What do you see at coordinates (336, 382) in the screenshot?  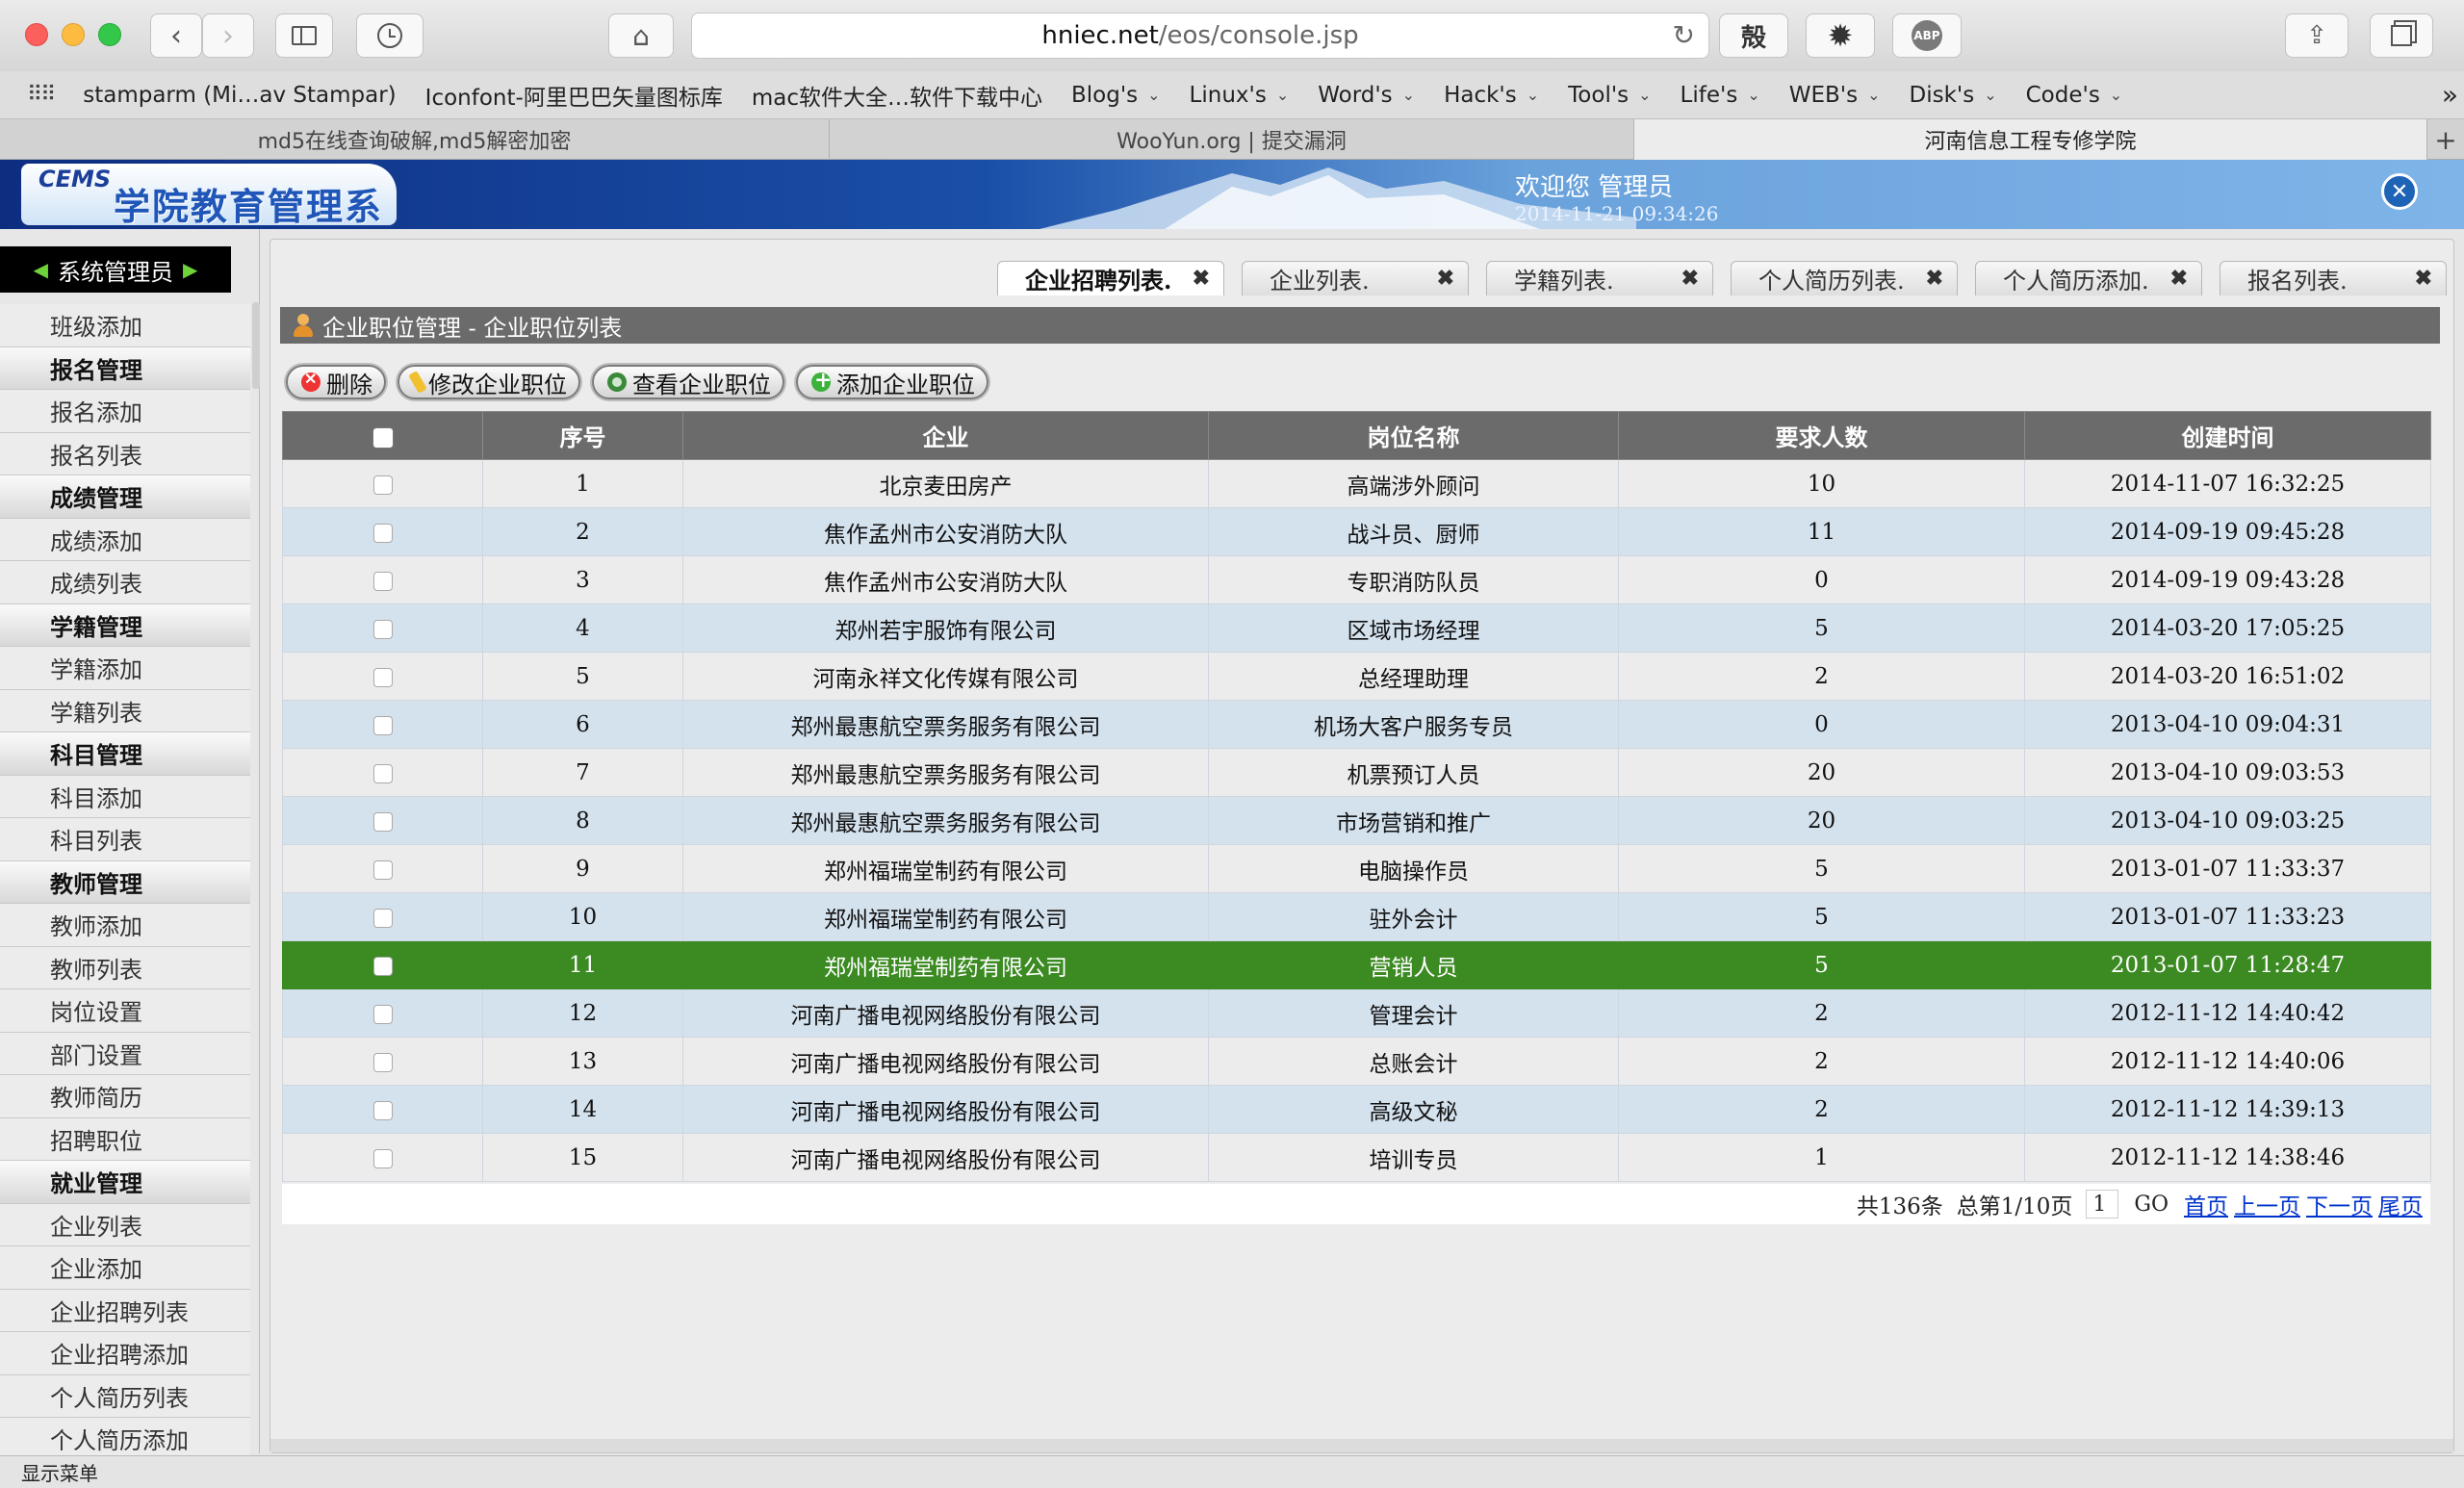 I see `delete-button: 删除` at bounding box center [336, 382].